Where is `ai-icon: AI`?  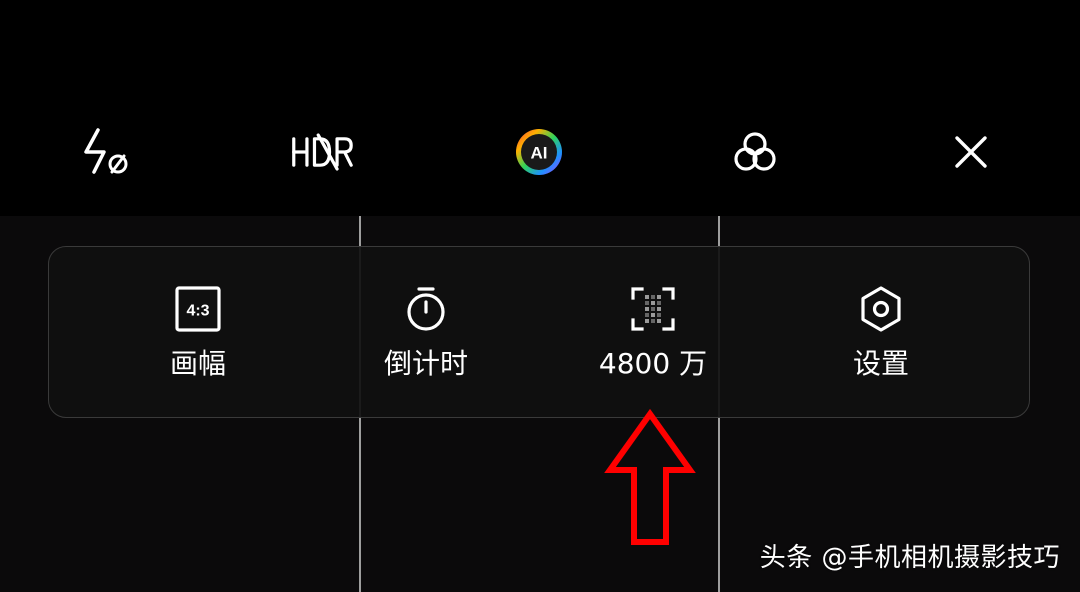
ai-icon: AI is located at coordinates (539, 152).